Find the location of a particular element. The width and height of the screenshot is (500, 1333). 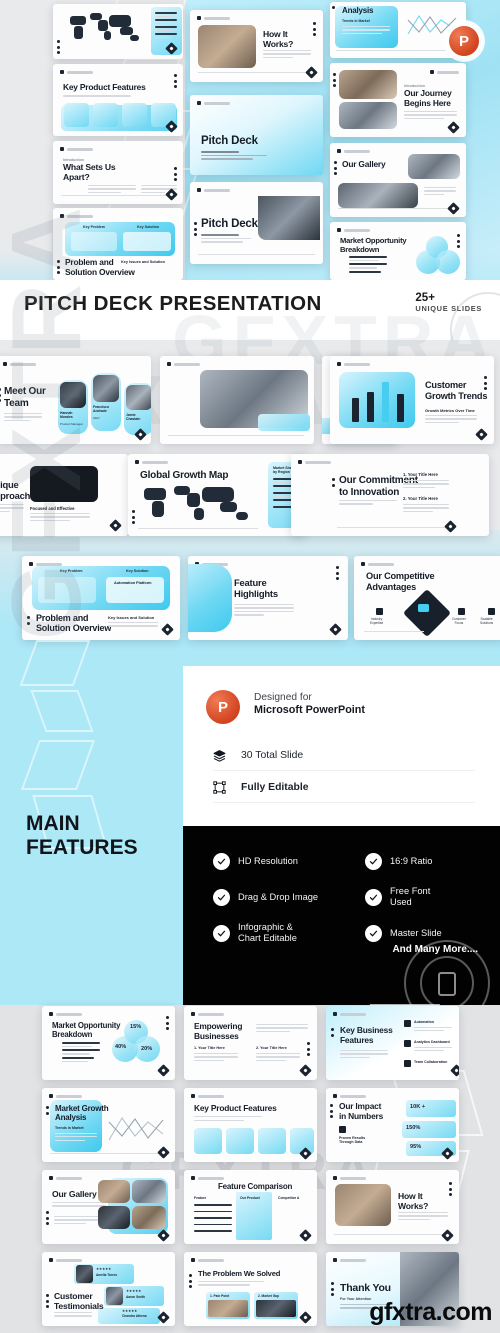

slide-photo is located at coordinates (227, 46).